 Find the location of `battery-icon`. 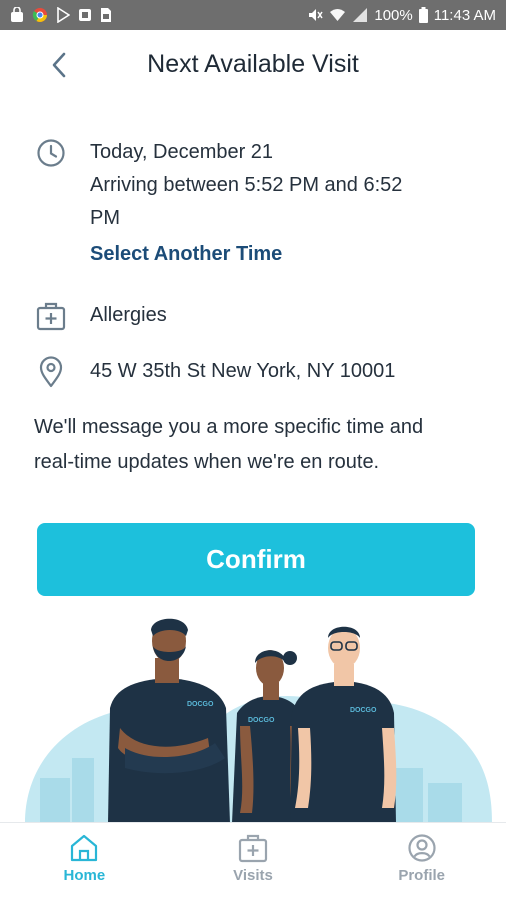

battery-icon is located at coordinates (423, 15).